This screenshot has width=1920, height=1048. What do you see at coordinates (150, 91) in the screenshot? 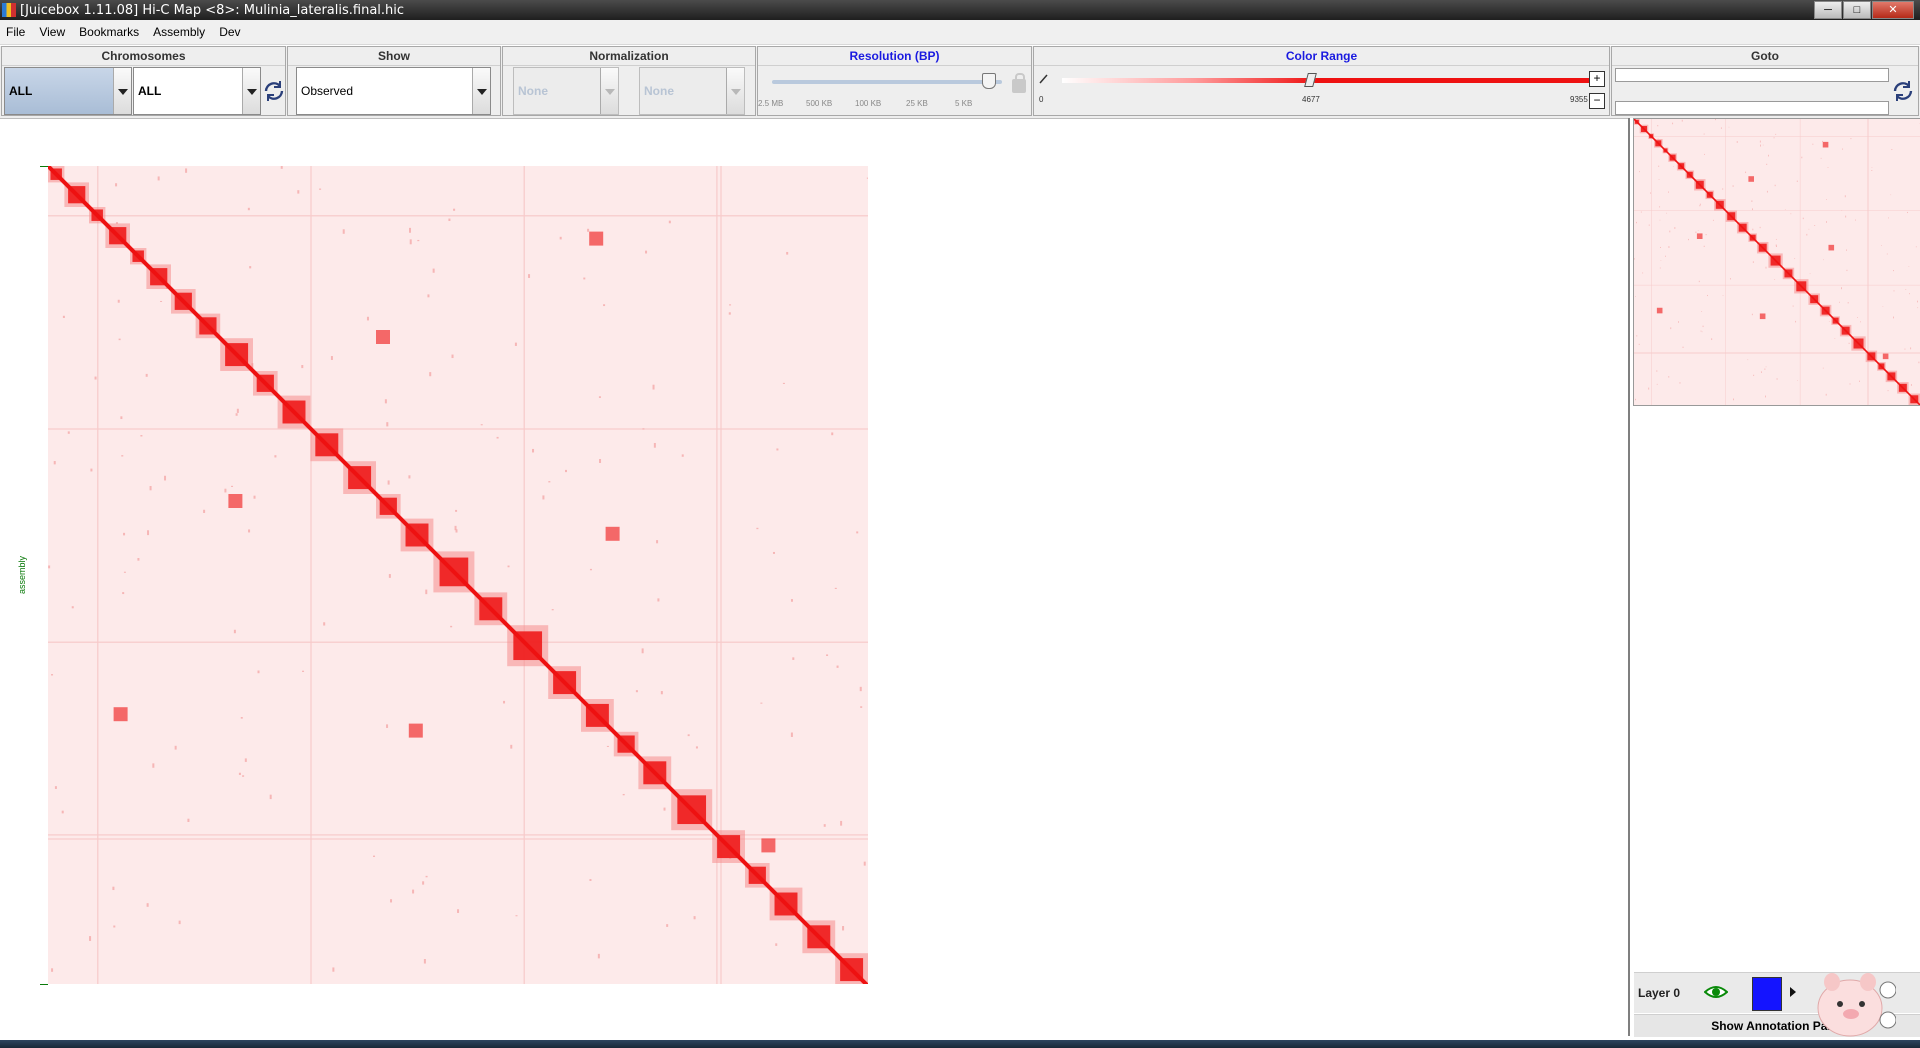
I see `chromosome-y-value: ALL` at bounding box center [150, 91].